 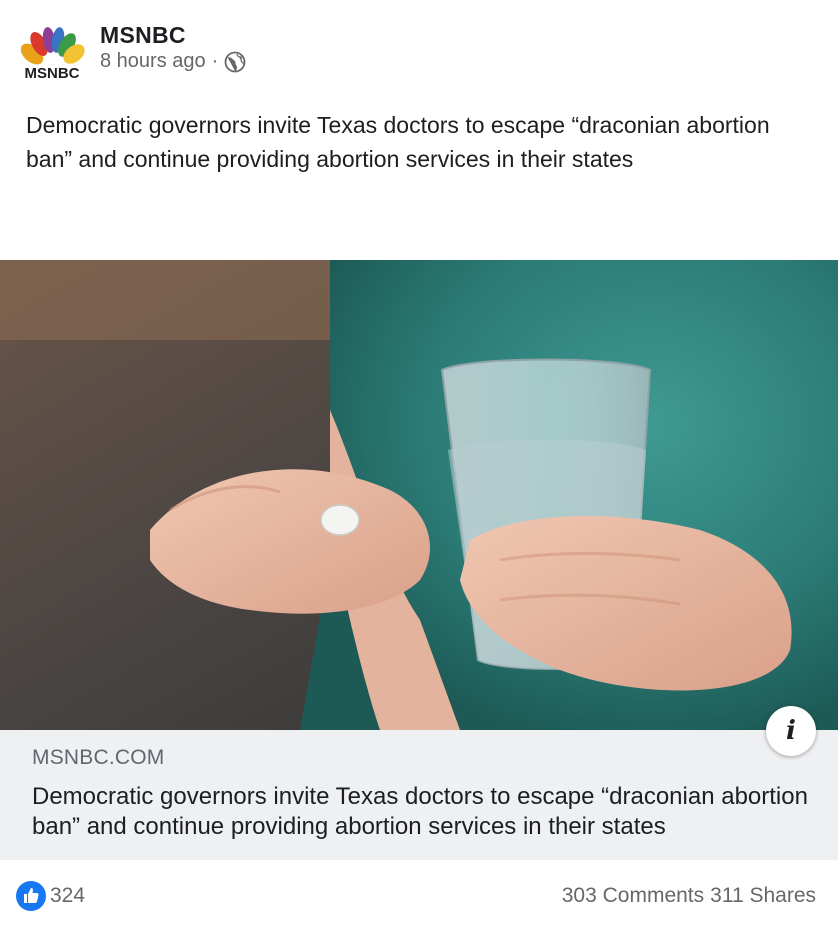 I want to click on shares-count-link: 311 Shares, so click(x=763, y=896).